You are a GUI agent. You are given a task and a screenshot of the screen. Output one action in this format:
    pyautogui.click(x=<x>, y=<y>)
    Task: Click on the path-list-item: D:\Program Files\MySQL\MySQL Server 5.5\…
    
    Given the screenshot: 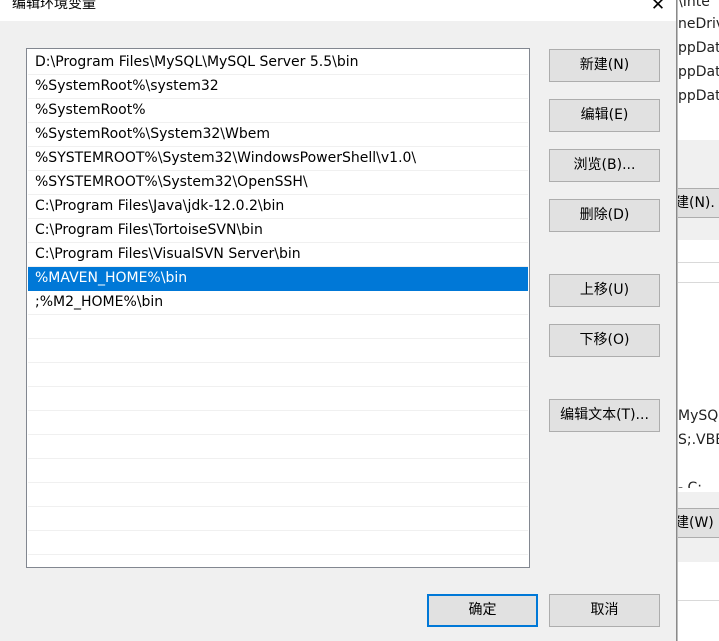 What is the action you would take?
    pyautogui.click(x=278, y=63)
    